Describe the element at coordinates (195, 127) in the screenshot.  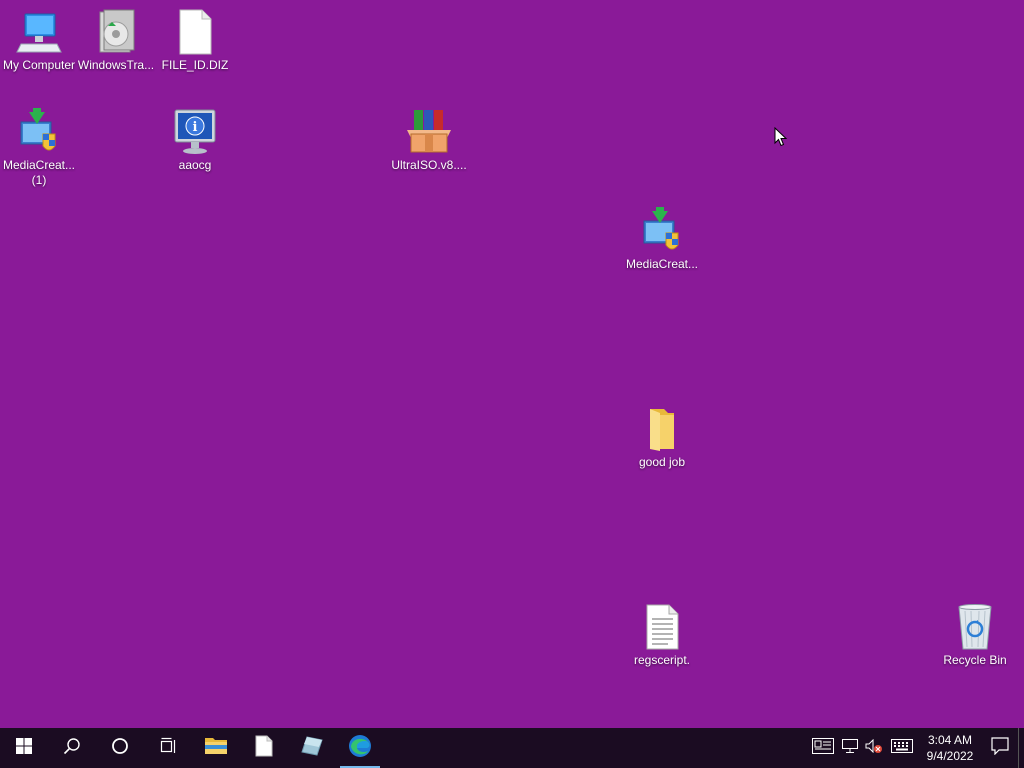
I see `svg-text: i` at that location.